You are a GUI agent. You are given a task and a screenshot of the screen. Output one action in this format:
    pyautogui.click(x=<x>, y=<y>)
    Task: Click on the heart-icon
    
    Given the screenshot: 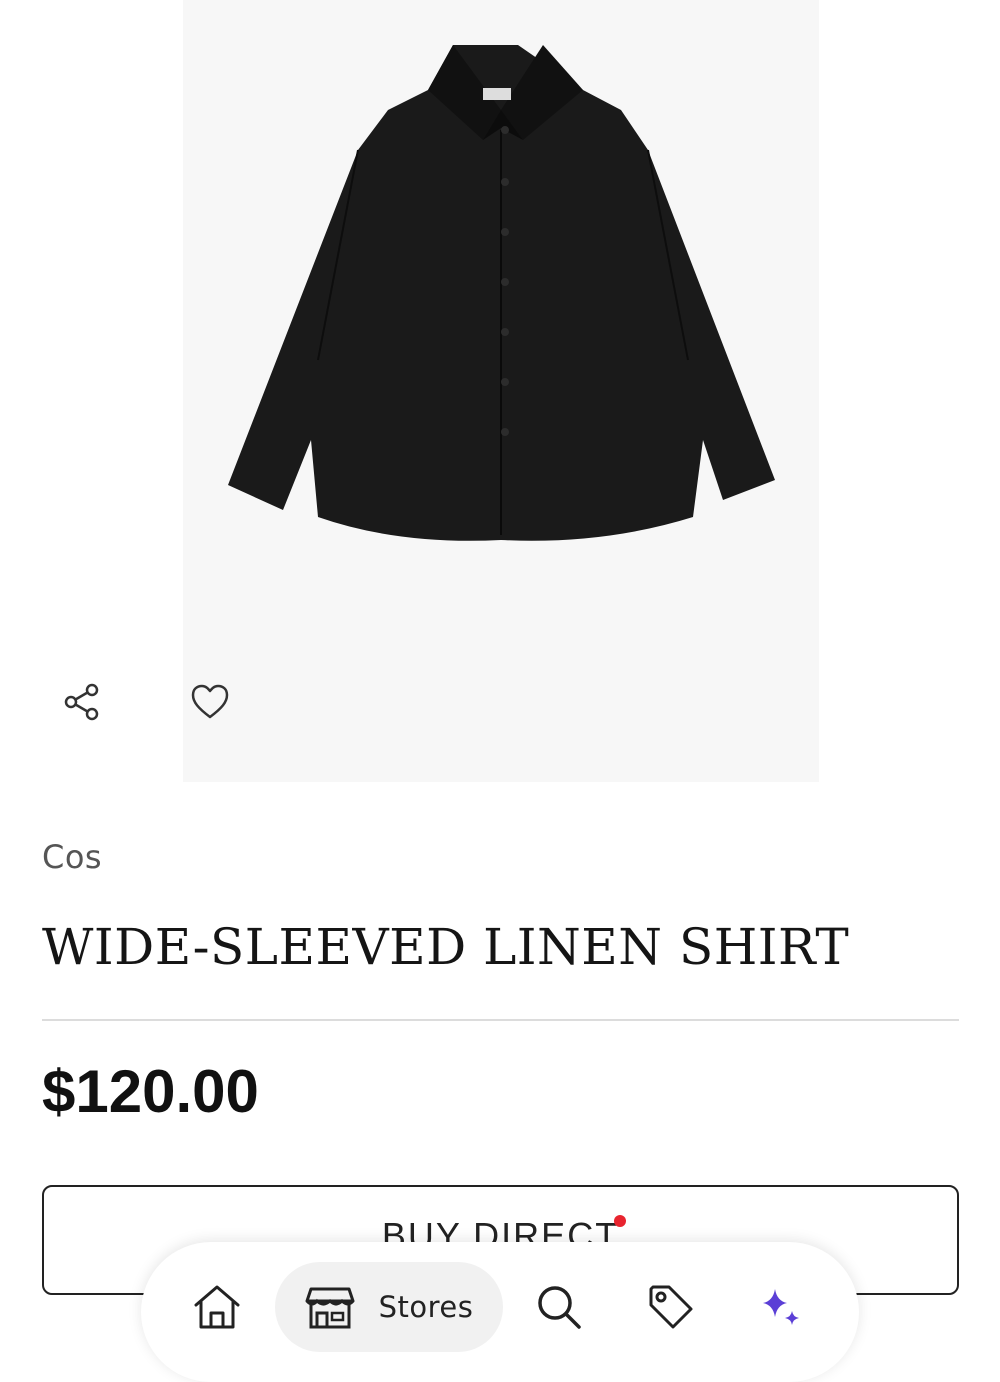 What is the action you would take?
    pyautogui.click(x=210, y=701)
    